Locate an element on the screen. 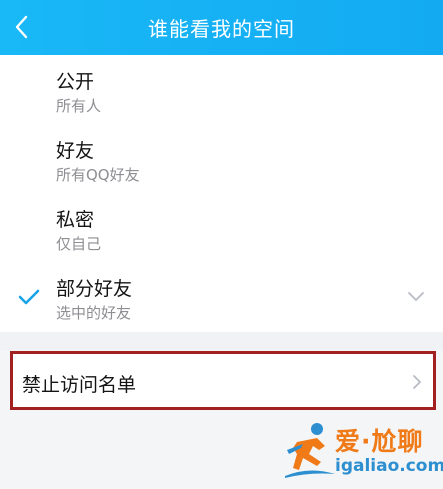 The image size is (443, 489). option-private: 私密 仅自己 is located at coordinates (221, 227).